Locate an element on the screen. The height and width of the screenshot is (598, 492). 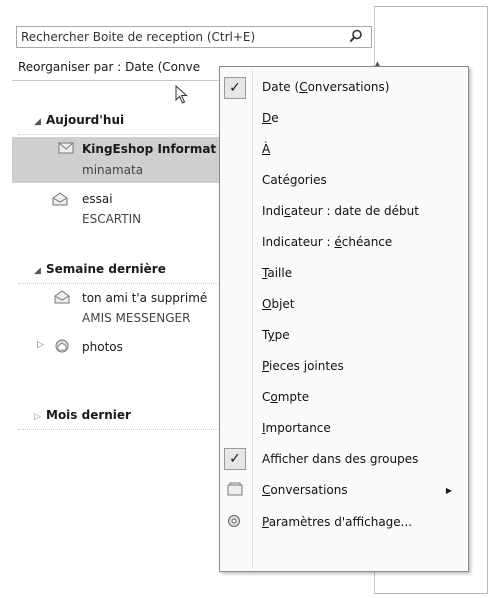
message-sender: ton ami t'a supprimé is located at coordinates (144, 298).